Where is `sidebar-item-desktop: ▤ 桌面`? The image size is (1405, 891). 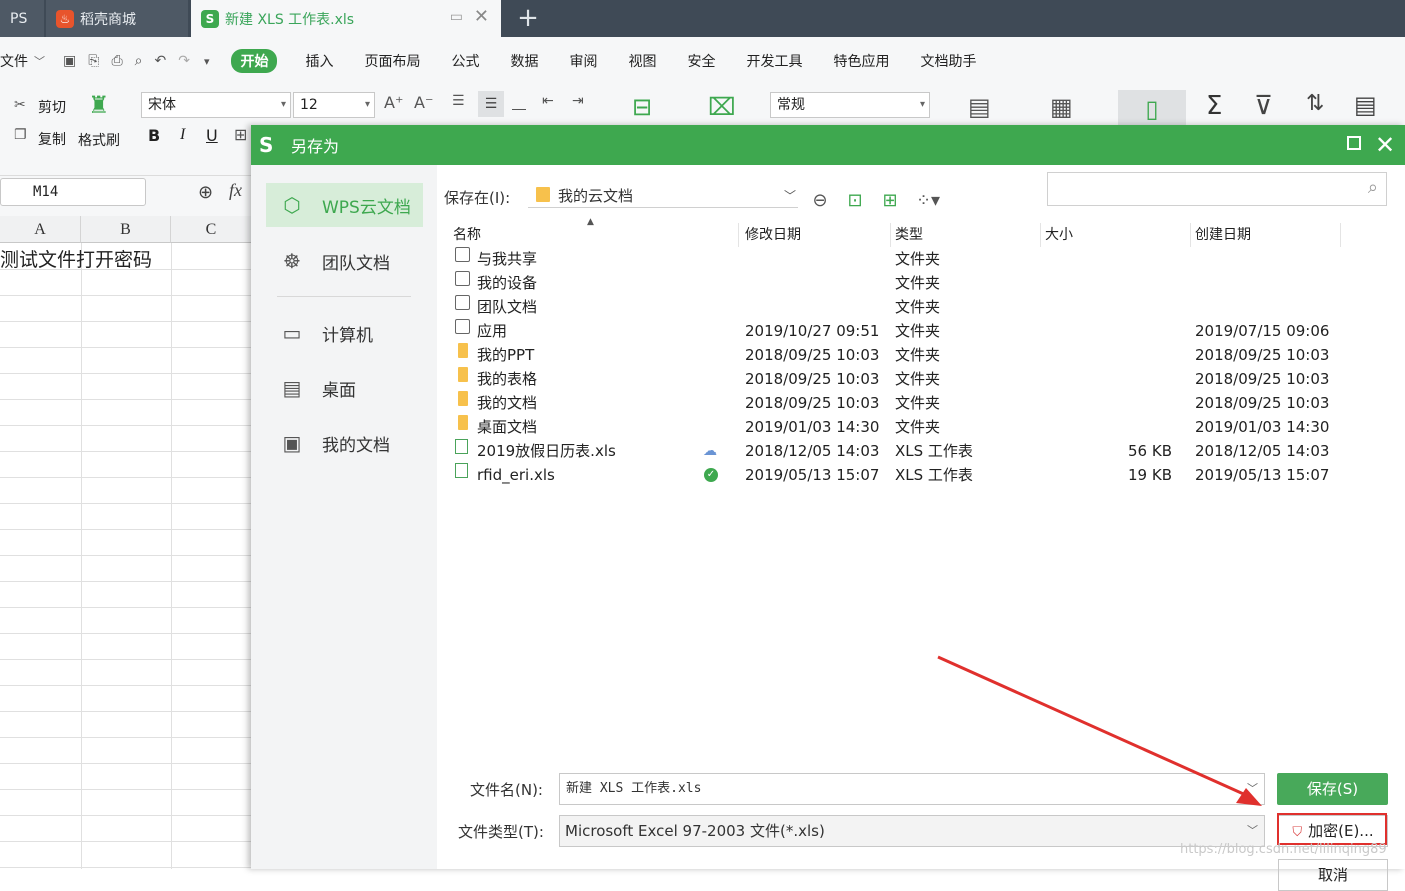 sidebar-item-desktop: ▤ 桌面 is located at coordinates (344, 388).